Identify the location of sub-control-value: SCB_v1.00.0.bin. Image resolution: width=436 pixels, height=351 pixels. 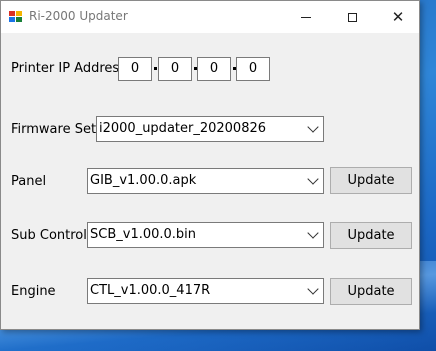
(143, 234).